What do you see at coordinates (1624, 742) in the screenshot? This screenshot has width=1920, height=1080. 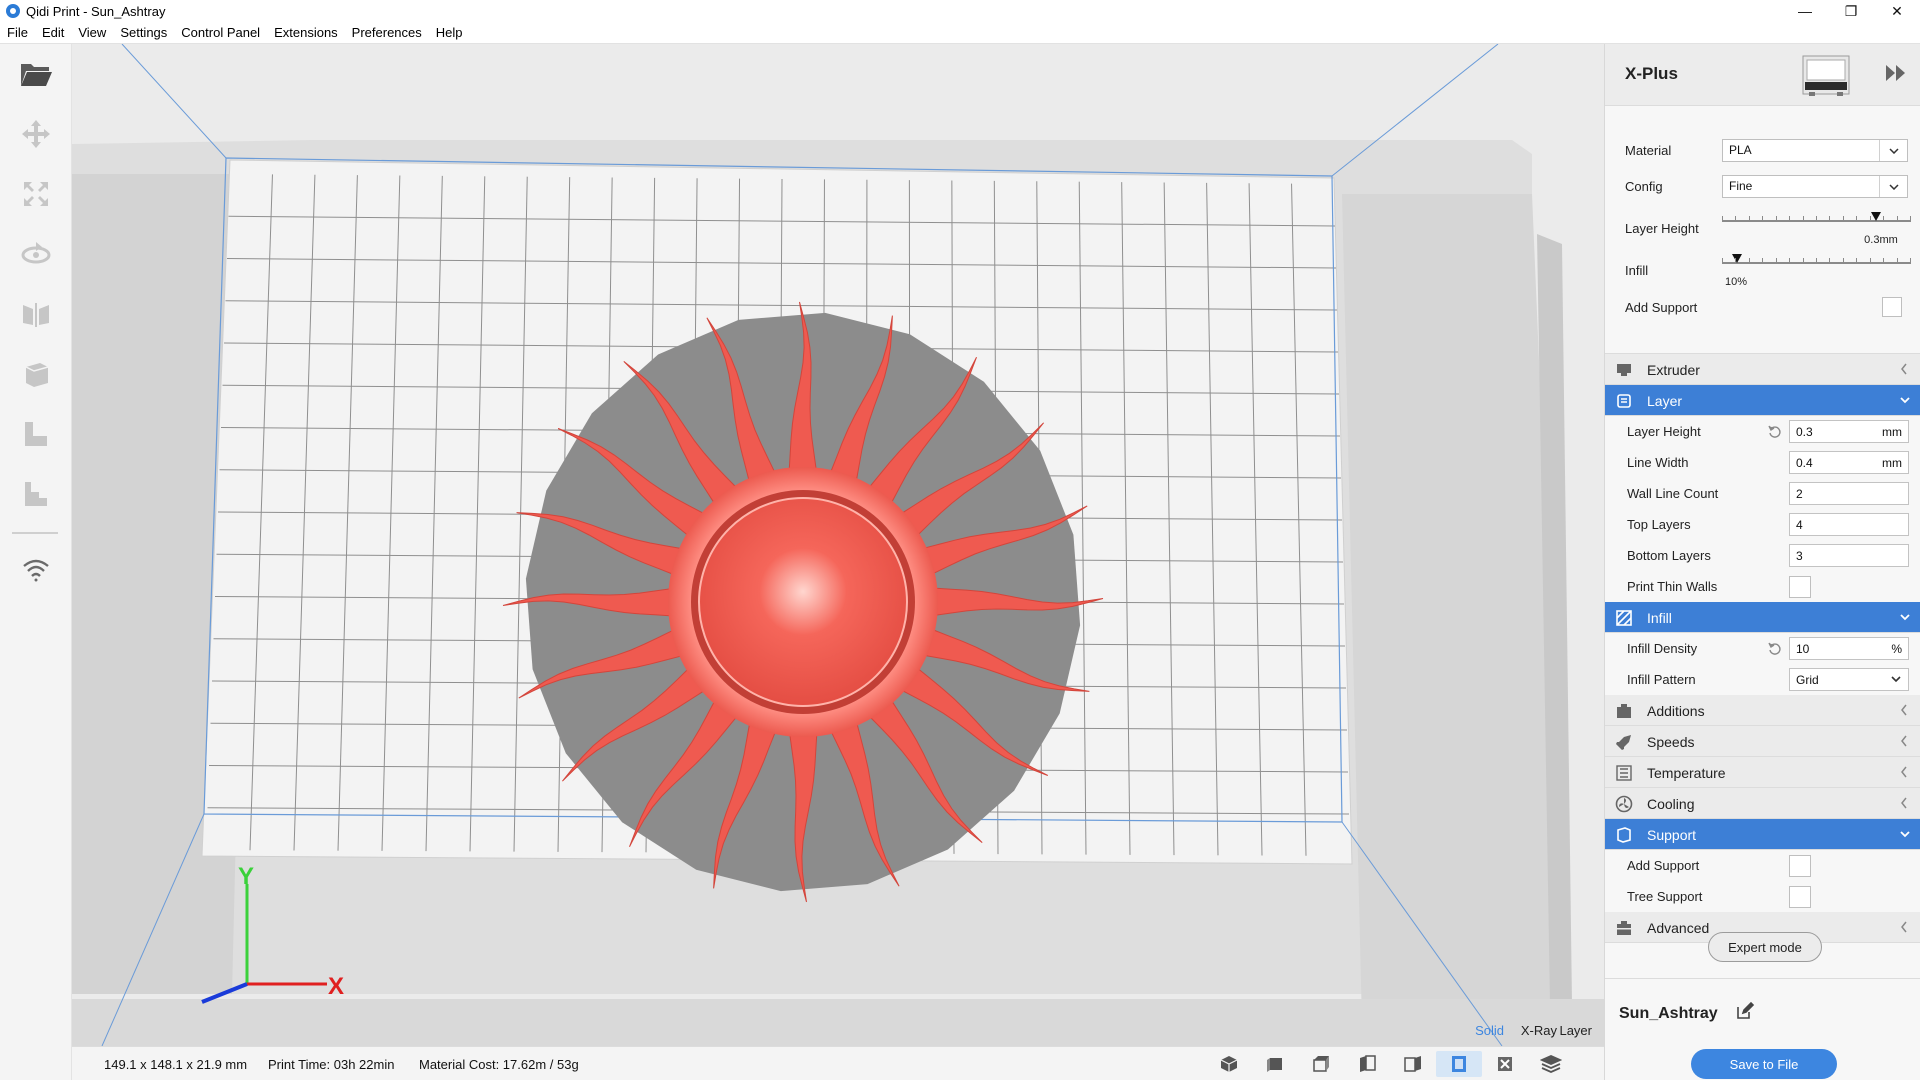 I see `speeds-icon` at bounding box center [1624, 742].